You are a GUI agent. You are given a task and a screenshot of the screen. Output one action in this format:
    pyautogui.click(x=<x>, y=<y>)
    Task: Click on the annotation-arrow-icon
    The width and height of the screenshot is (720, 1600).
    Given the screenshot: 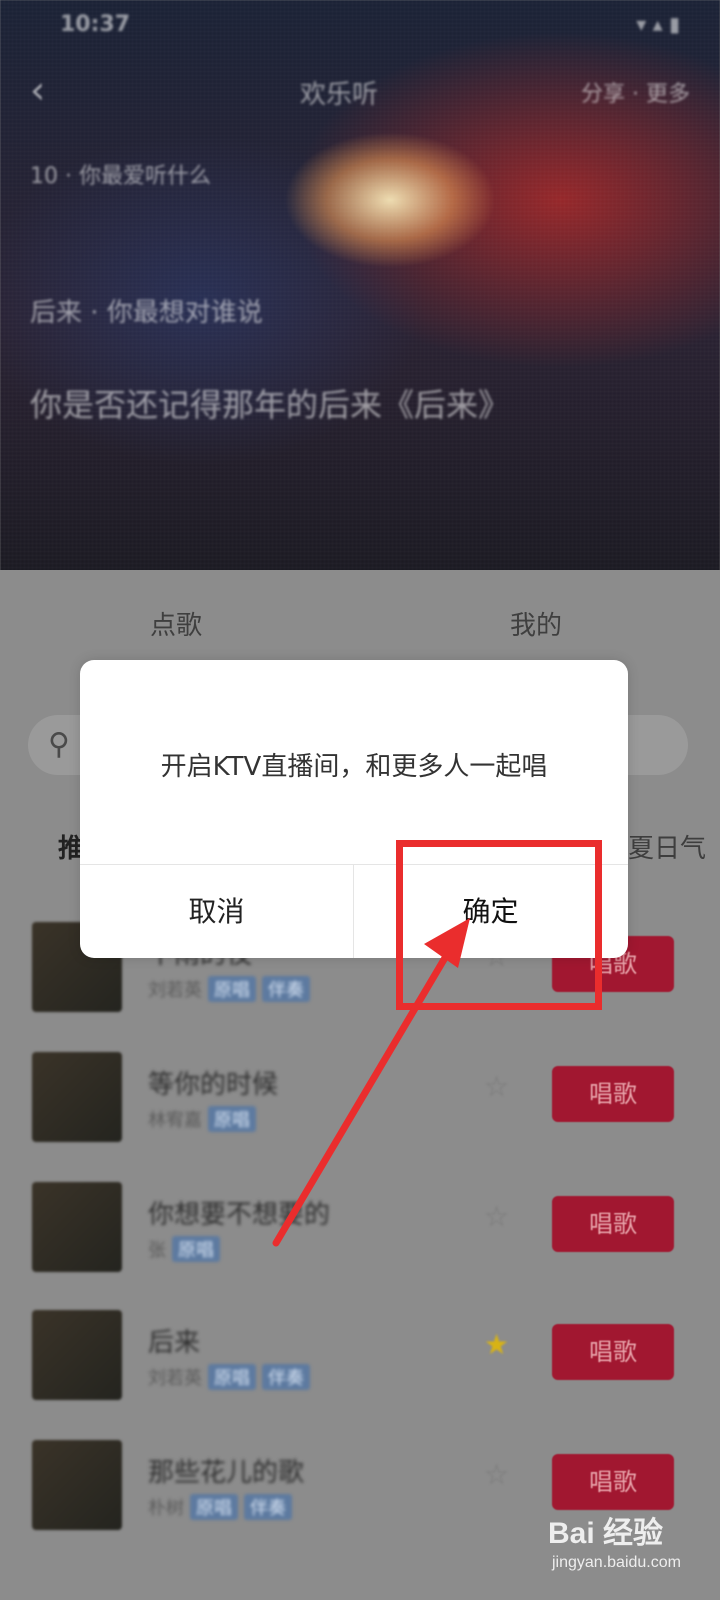 What is the action you would take?
    pyautogui.click(x=371, y=1082)
    